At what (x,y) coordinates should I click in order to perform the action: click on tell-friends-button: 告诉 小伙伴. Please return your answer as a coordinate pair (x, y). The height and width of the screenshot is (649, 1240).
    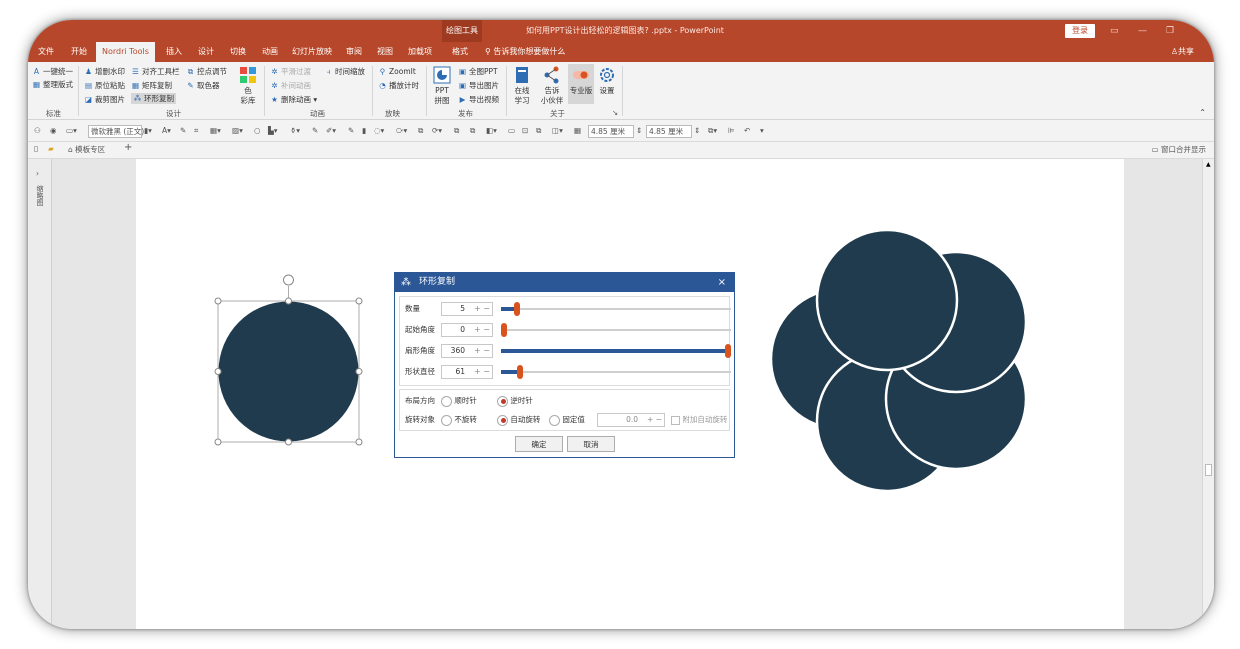
    Looking at the image, I should click on (552, 86).